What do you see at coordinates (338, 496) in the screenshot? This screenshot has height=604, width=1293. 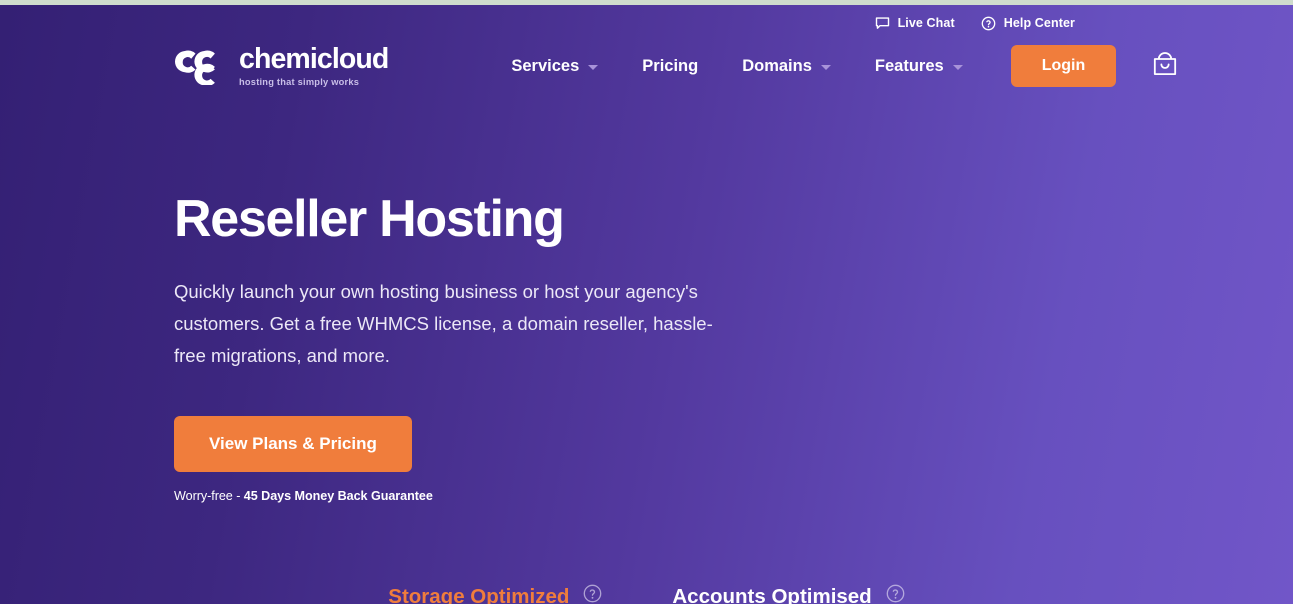 I see `guarantee-highlight: 45 Days Money Back Guarantee` at bounding box center [338, 496].